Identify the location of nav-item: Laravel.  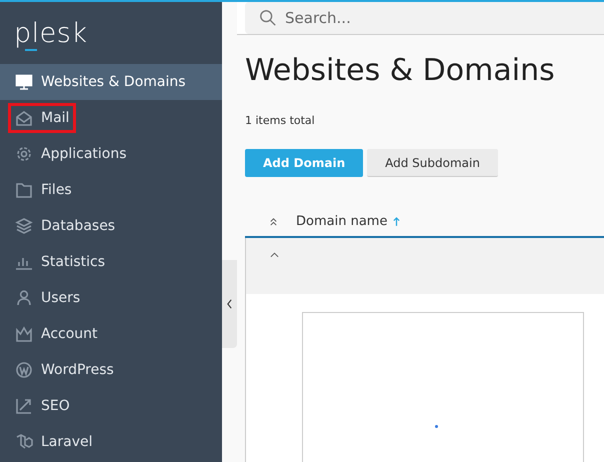
(111, 442).